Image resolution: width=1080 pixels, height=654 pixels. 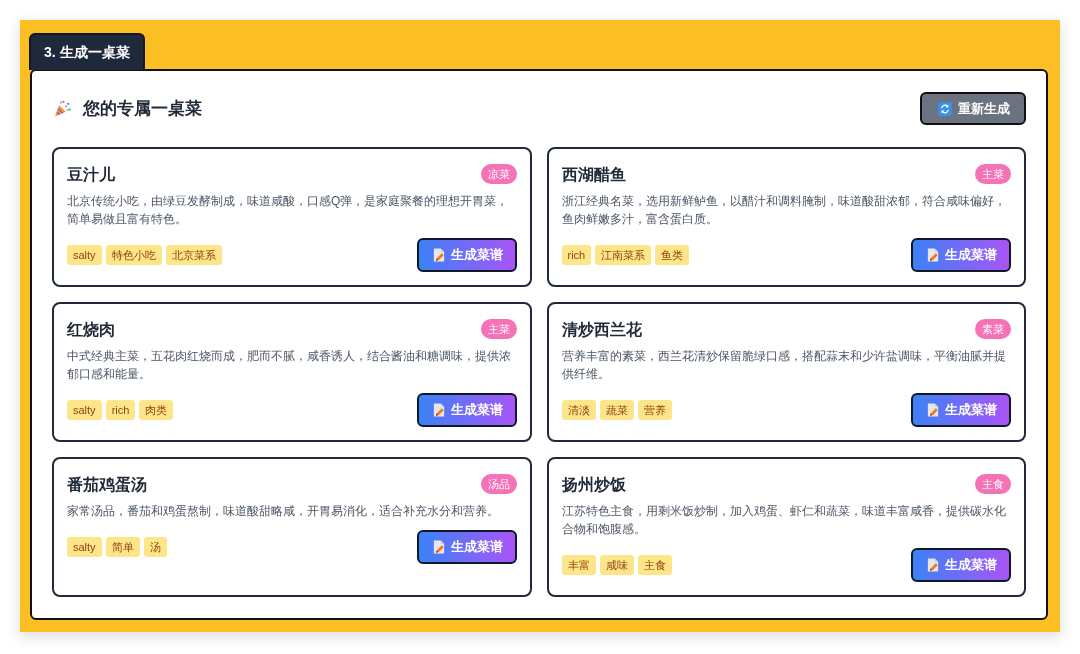 I want to click on dish-tag: 蔬菜, so click(x=616, y=410).